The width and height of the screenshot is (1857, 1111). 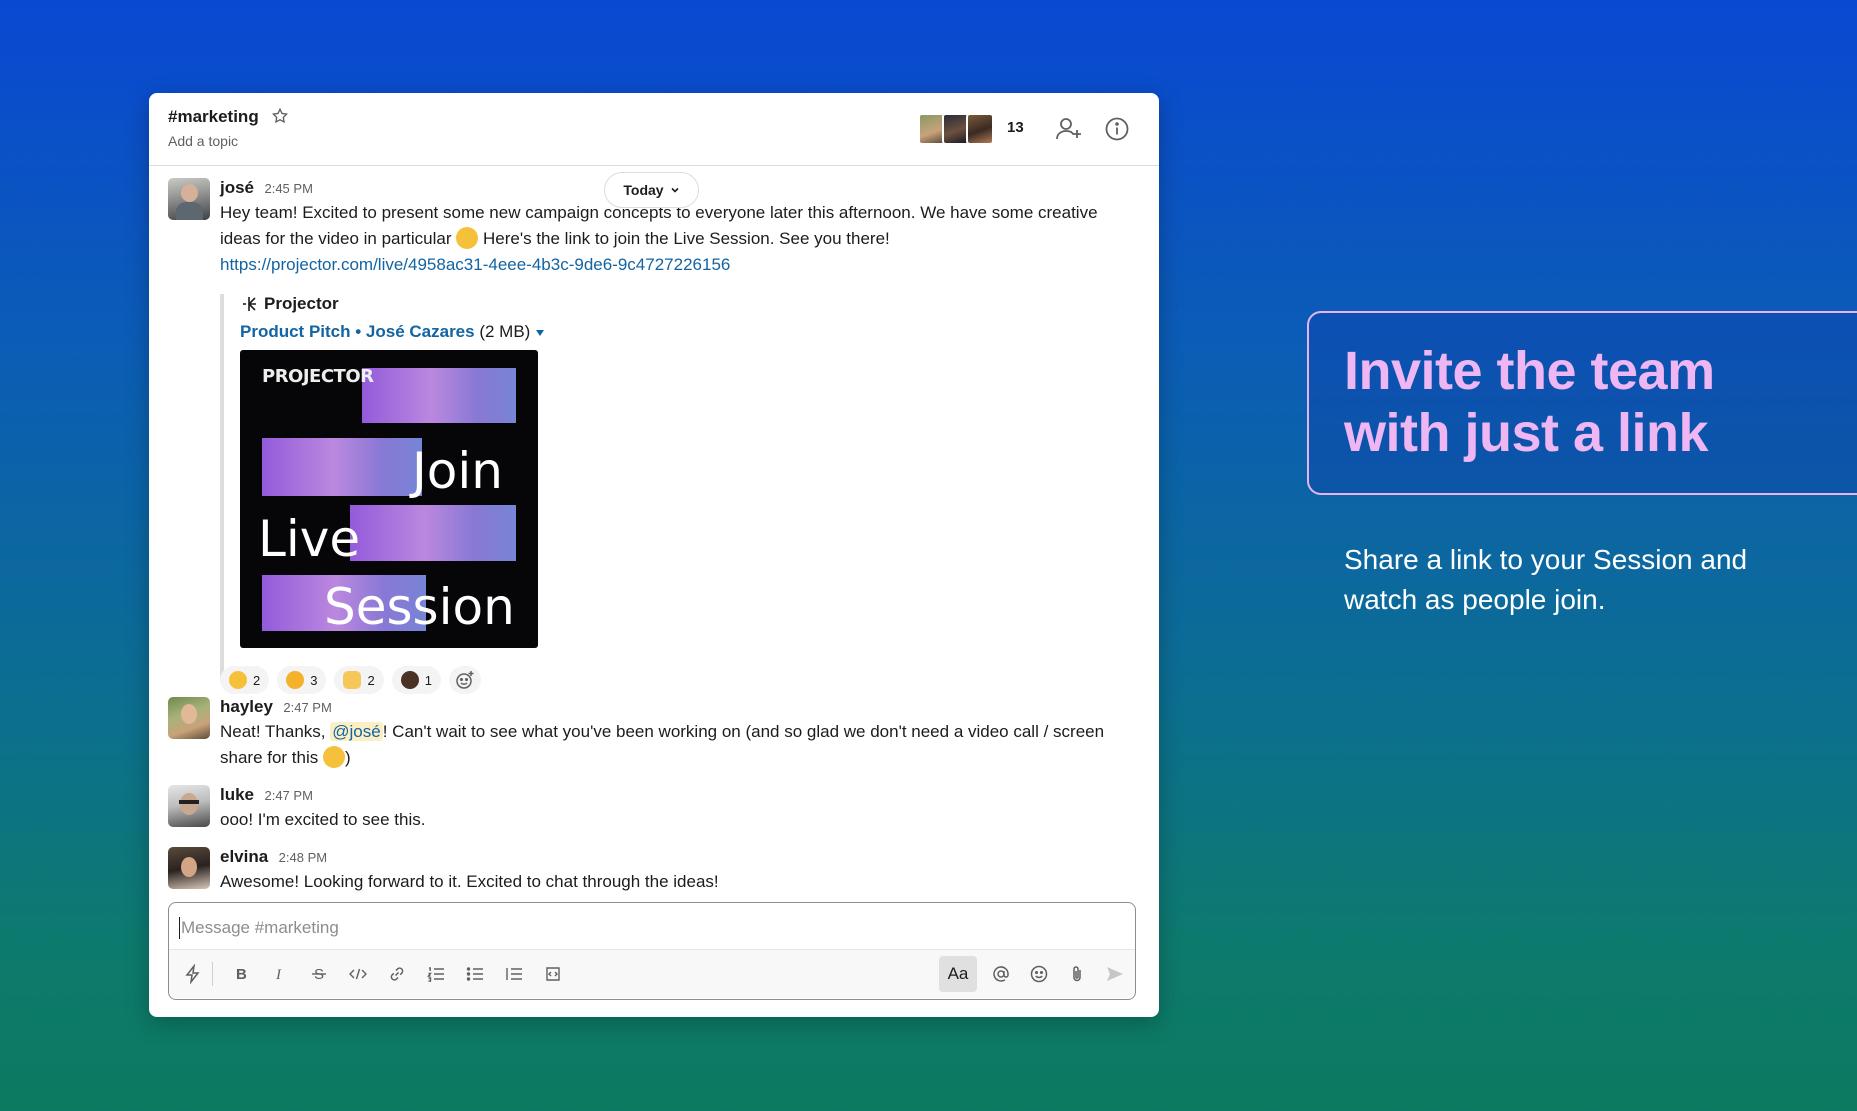 What do you see at coordinates (334, 757) in the screenshot?
I see `grinning-sweat-face-emoji-icon` at bounding box center [334, 757].